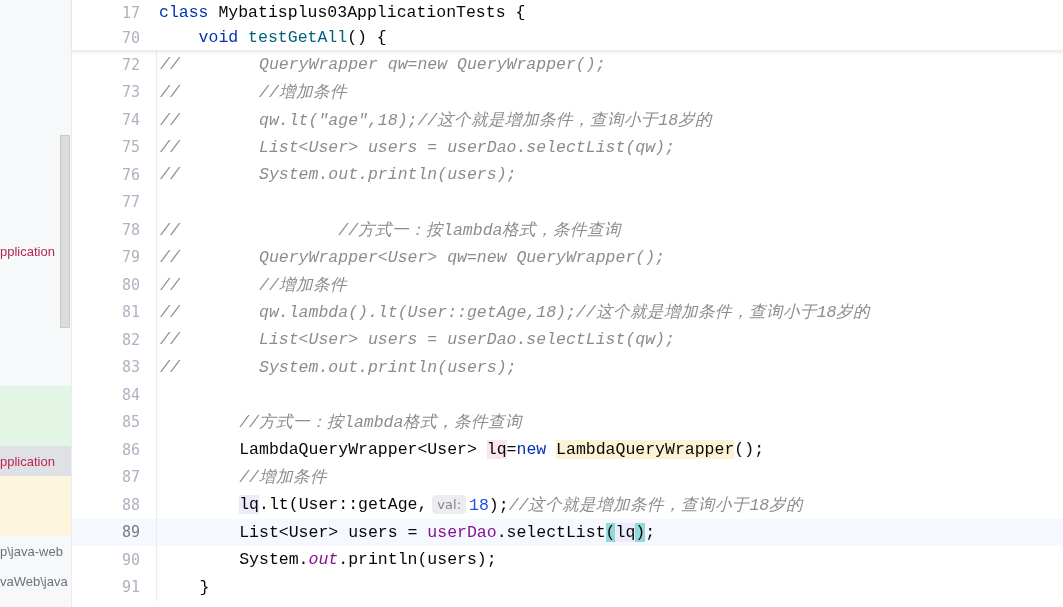 The image size is (1063, 607). What do you see at coordinates (367, 560) in the screenshot?
I see `code-line: System.out.println(users);` at bounding box center [367, 560].